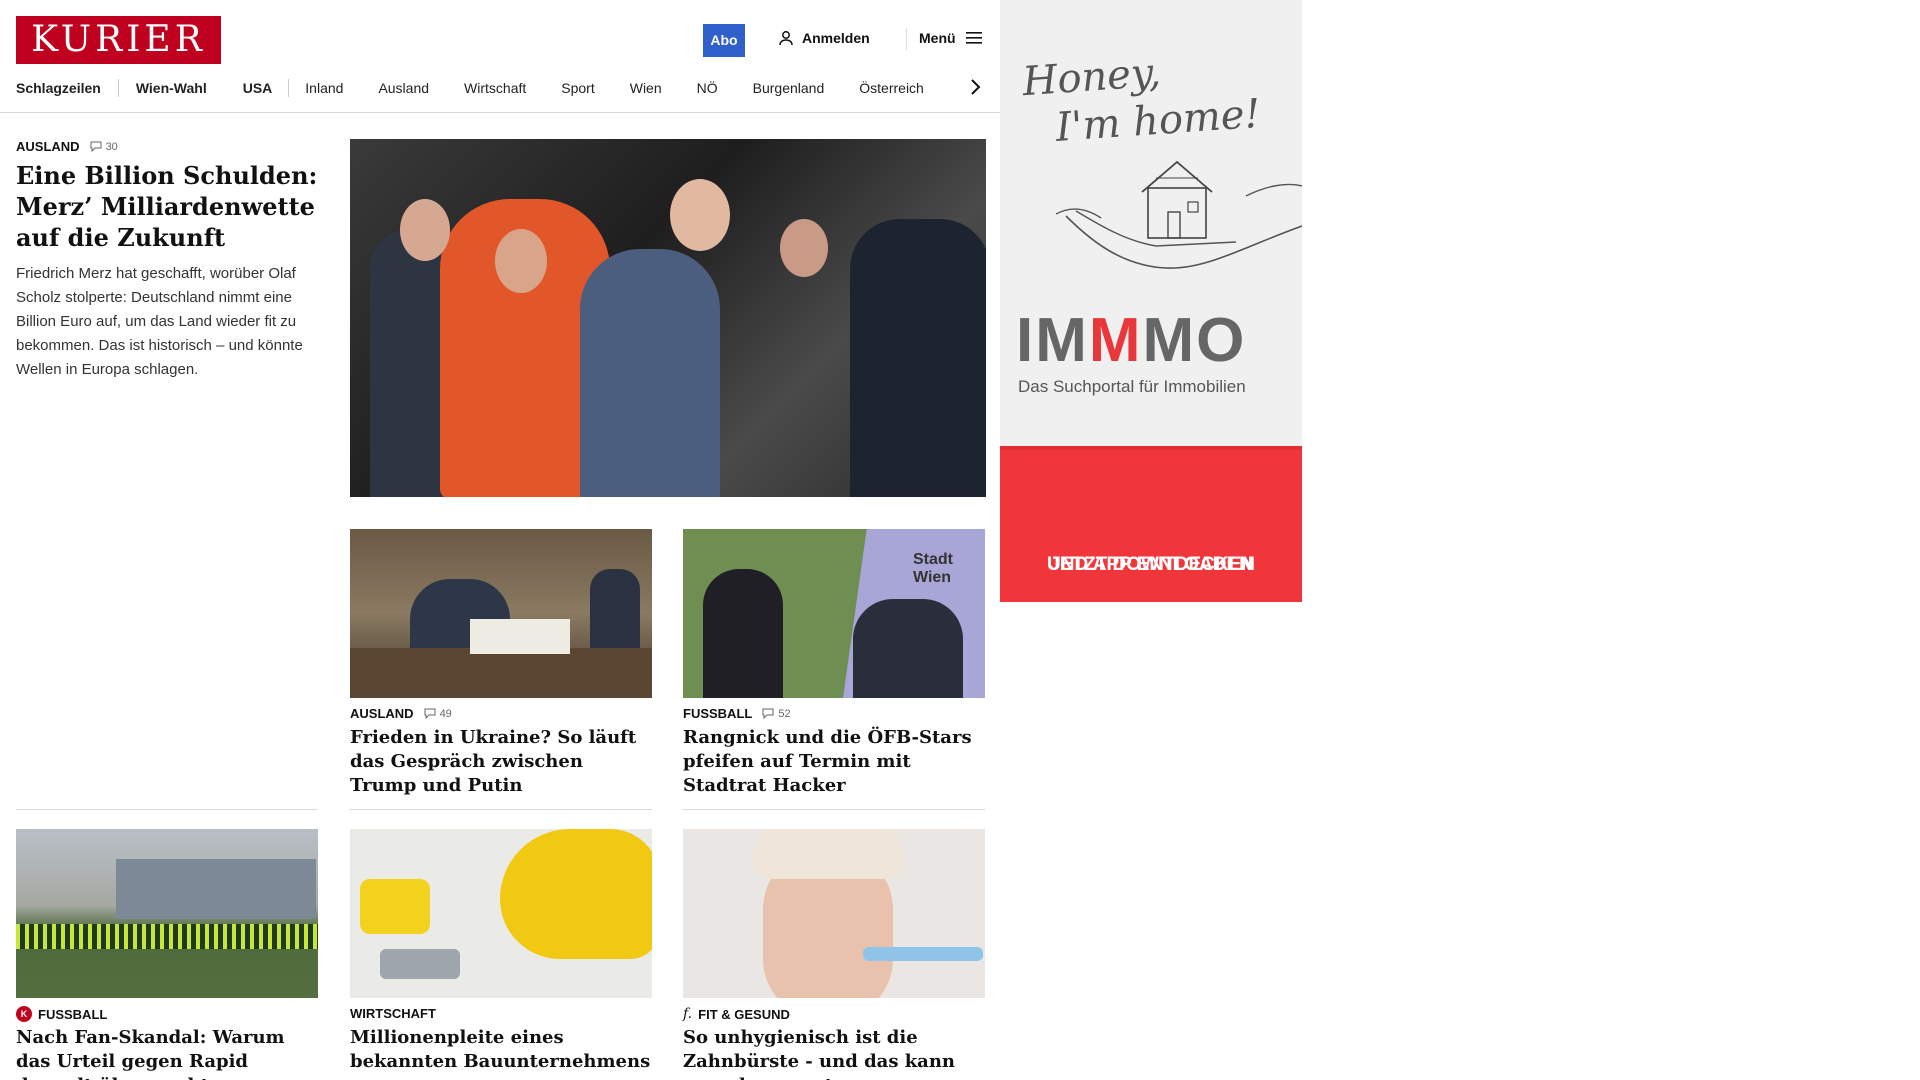 The height and width of the screenshot is (1080, 1920). I want to click on article-image-rangnick: Stadt Wien, so click(834, 613).